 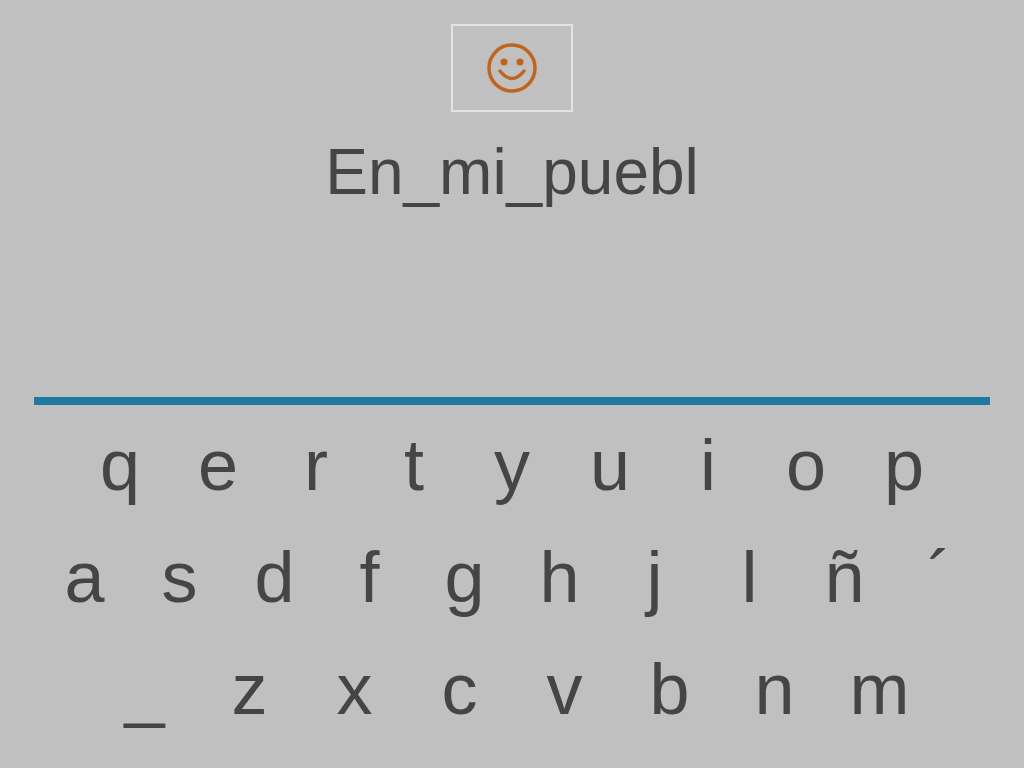 What do you see at coordinates (879, 689) in the screenshot?
I see `letter-key: m` at bounding box center [879, 689].